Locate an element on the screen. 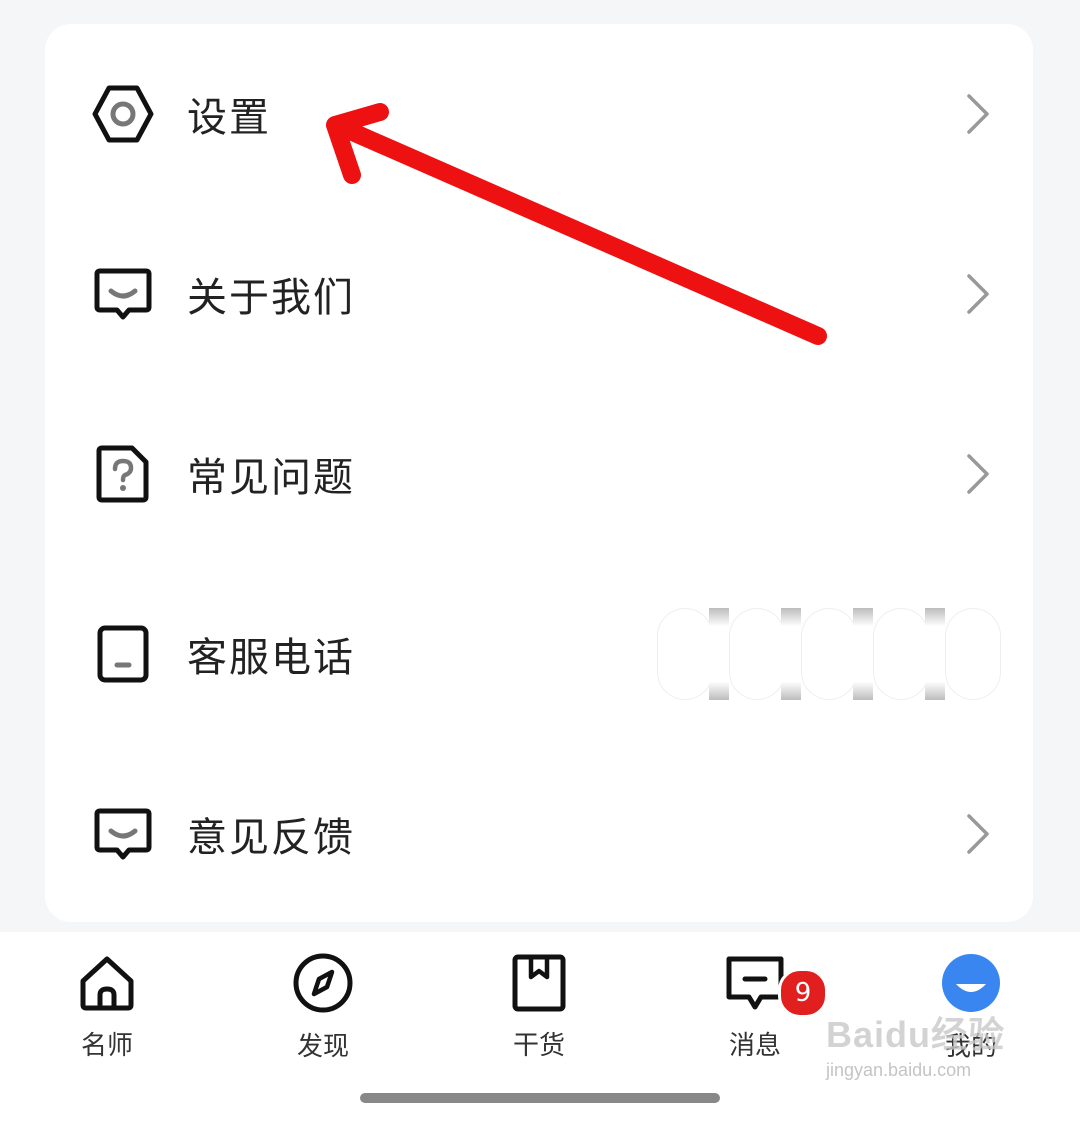  menu-item-about-us: 关于我们 is located at coordinates (539, 294).